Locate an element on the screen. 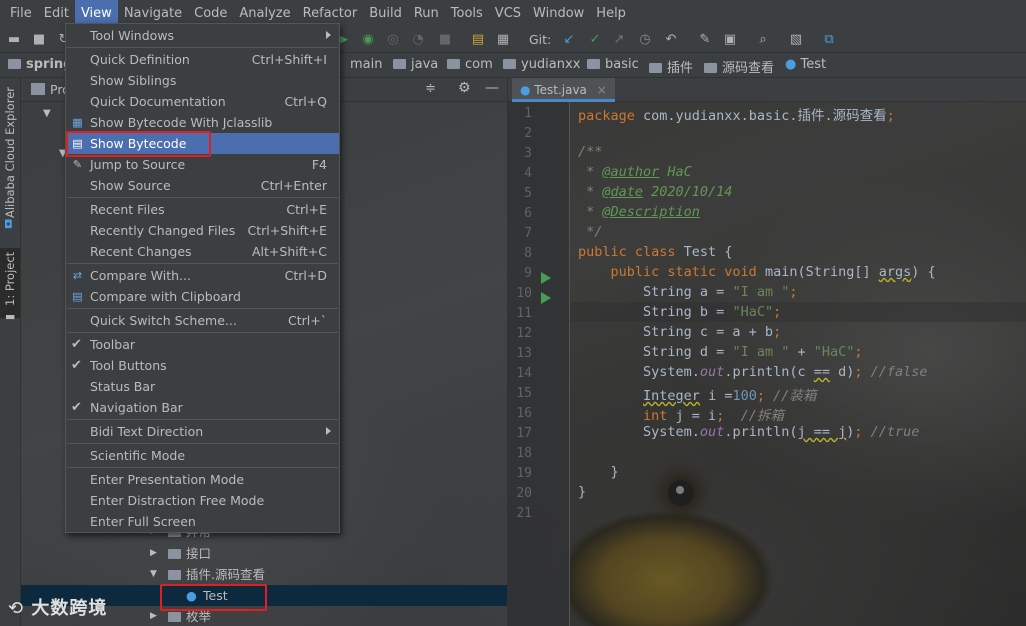 This screenshot has width=1026, height=626. breadcrumb-project: spring is located at coordinates (40, 64).